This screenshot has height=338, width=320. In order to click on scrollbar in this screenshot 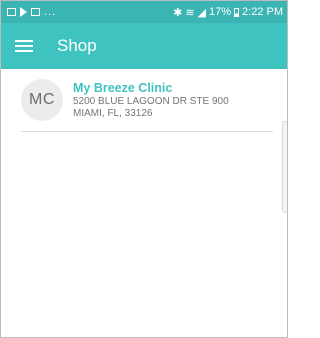, I will do `click(284, 167)`.